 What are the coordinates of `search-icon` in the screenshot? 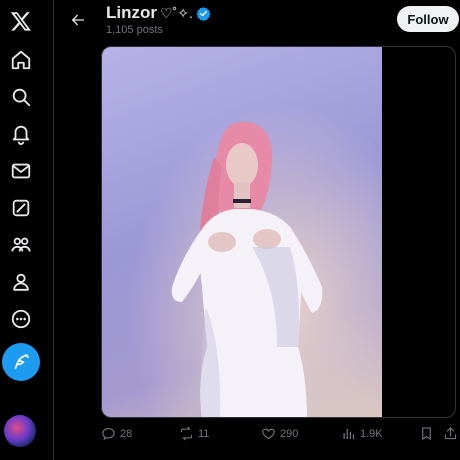 It's located at (21, 97).